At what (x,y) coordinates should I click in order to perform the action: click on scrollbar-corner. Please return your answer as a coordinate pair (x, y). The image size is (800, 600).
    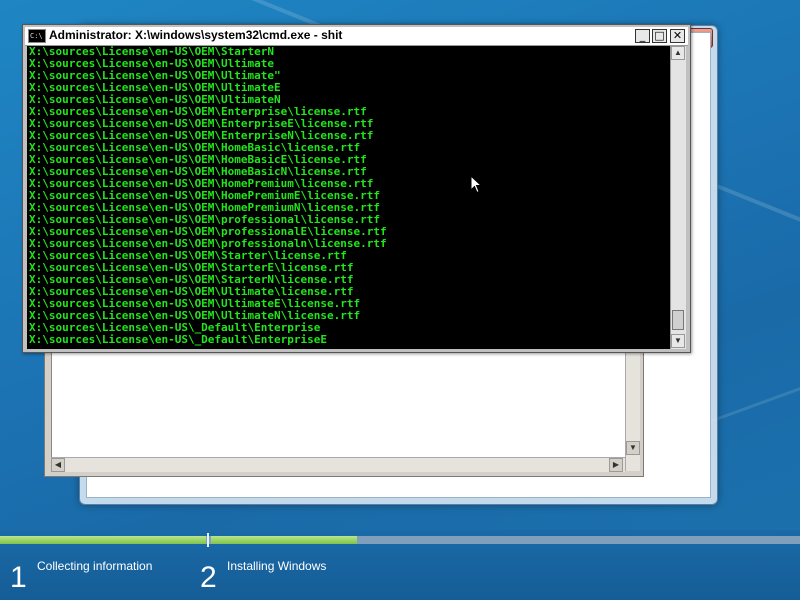
    Looking at the image, I should click on (633, 464).